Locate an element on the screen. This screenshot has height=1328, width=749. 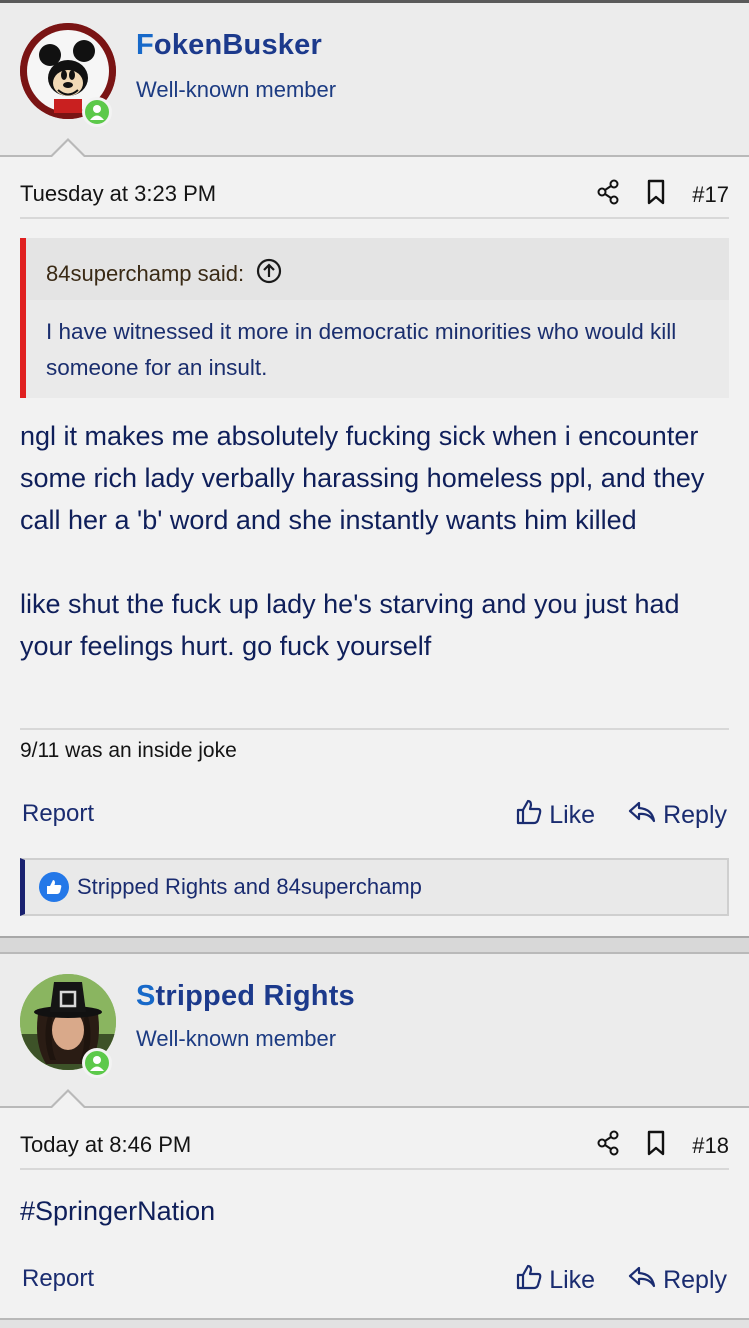
quote-author-row: 84superchamp said: is located at coordinates (164, 274).